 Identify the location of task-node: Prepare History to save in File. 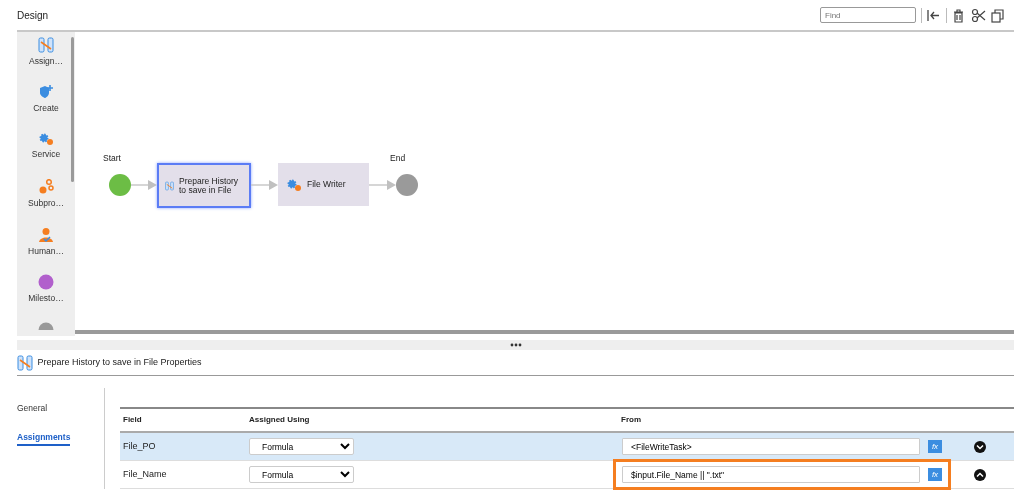
(204, 185).